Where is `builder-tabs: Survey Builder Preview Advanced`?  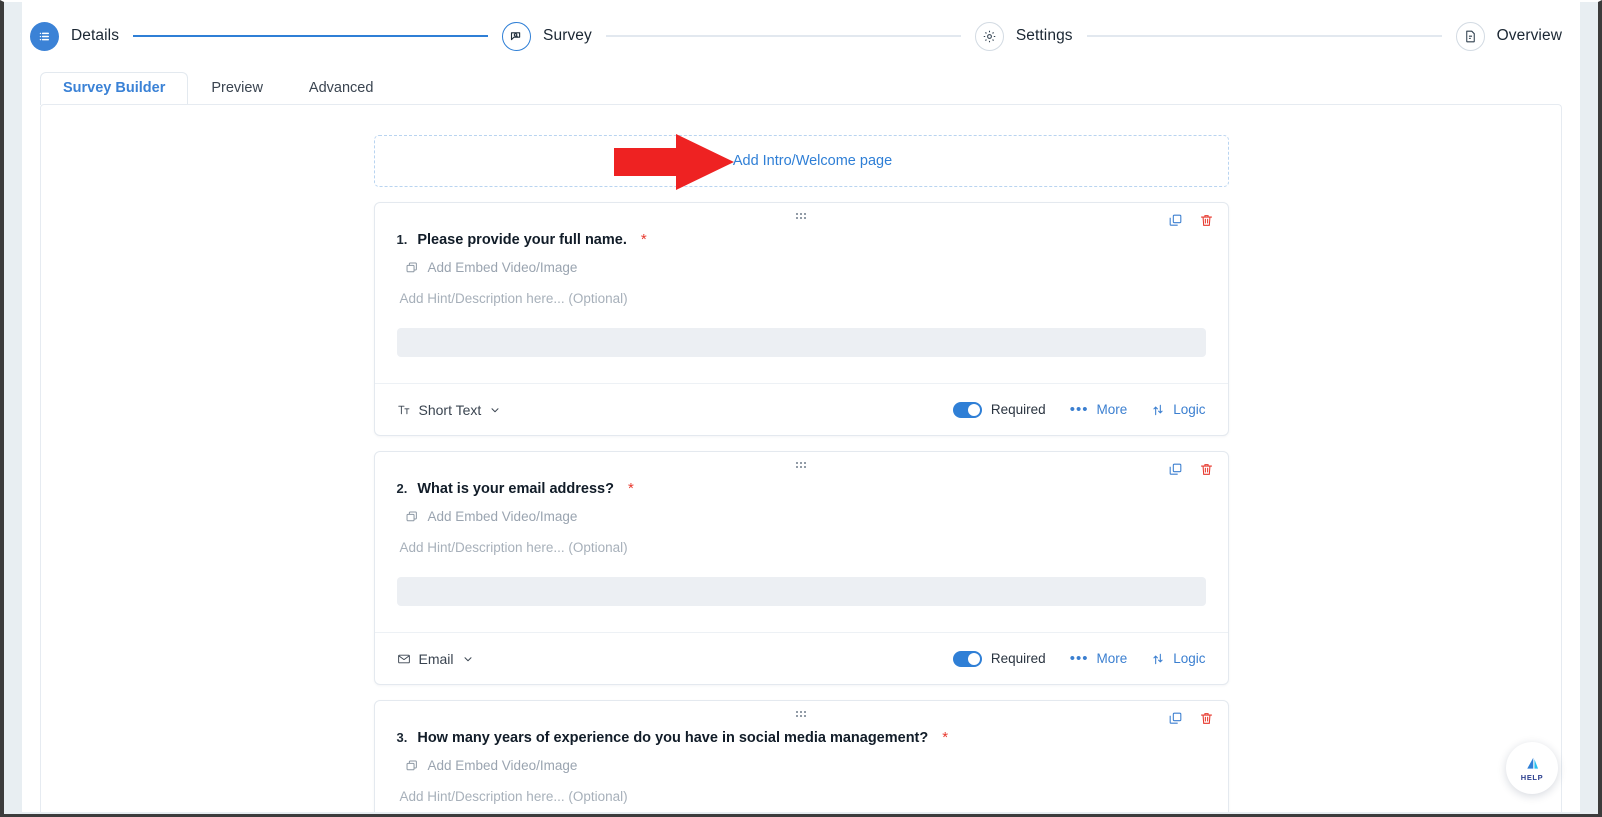
builder-tabs: Survey Builder Preview Advanced is located at coordinates (801, 87).